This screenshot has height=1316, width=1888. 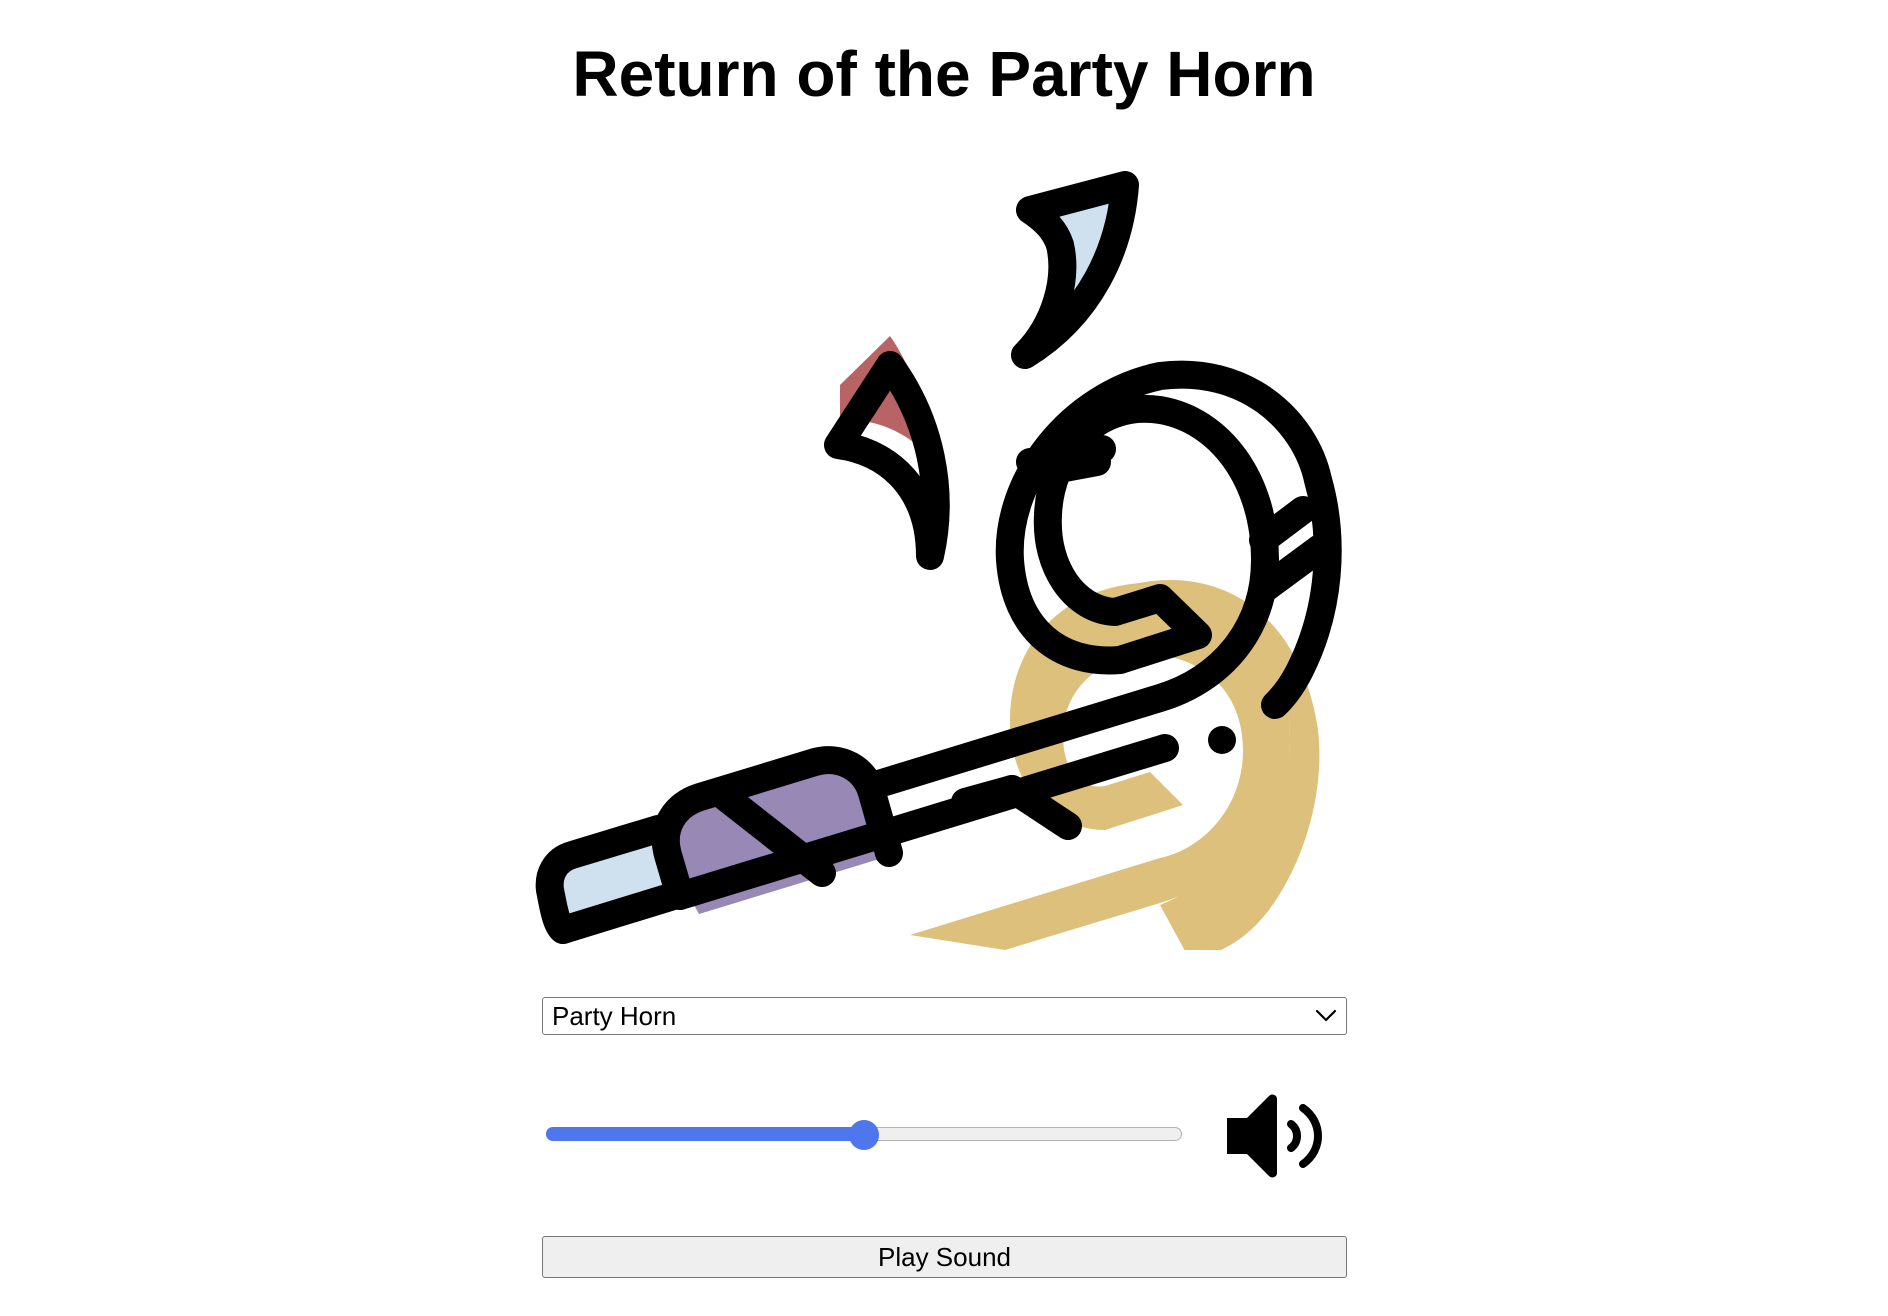 What do you see at coordinates (1222, 740) in the screenshot?
I see `horn-dot` at bounding box center [1222, 740].